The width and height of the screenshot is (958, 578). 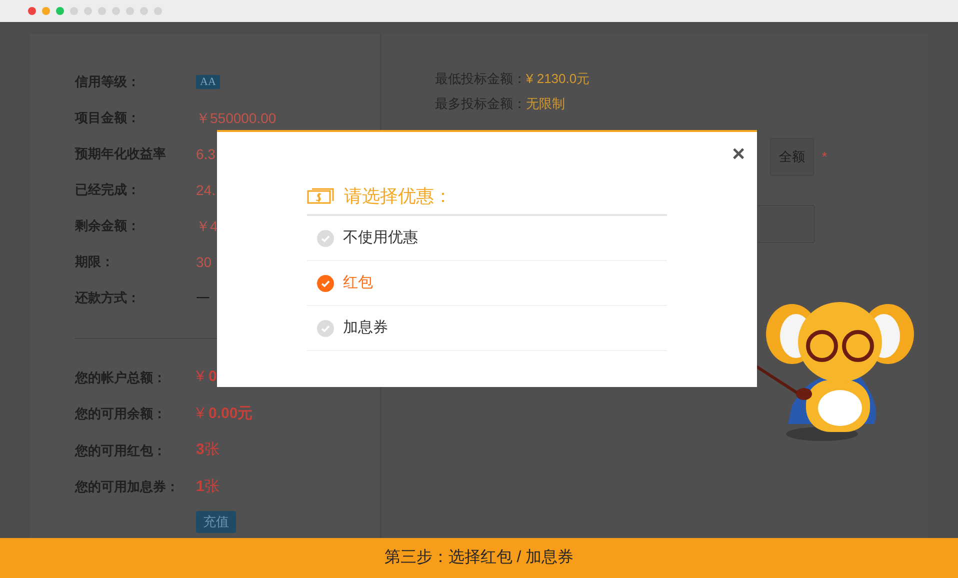 What do you see at coordinates (208, 82) in the screenshot?
I see `credit-badge: AA` at bounding box center [208, 82].